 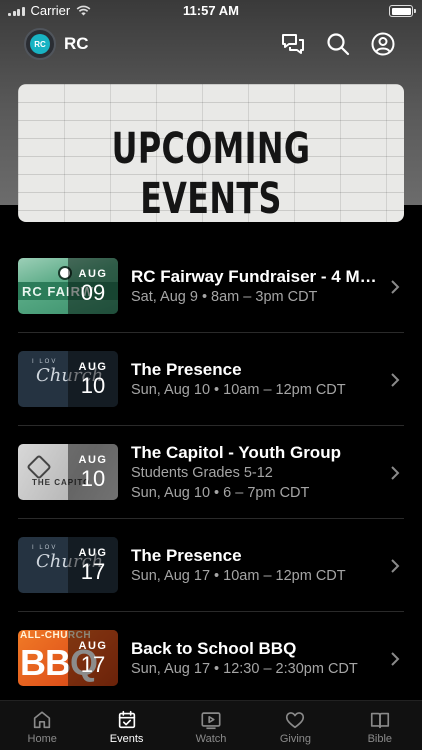 I want to click on capitol-logo-icon, so click(x=39, y=467).